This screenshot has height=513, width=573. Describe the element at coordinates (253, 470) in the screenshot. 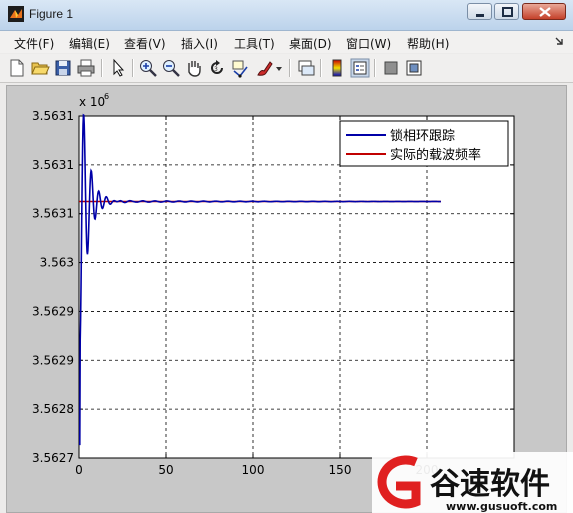

I see `x-tick-label: 100` at that location.